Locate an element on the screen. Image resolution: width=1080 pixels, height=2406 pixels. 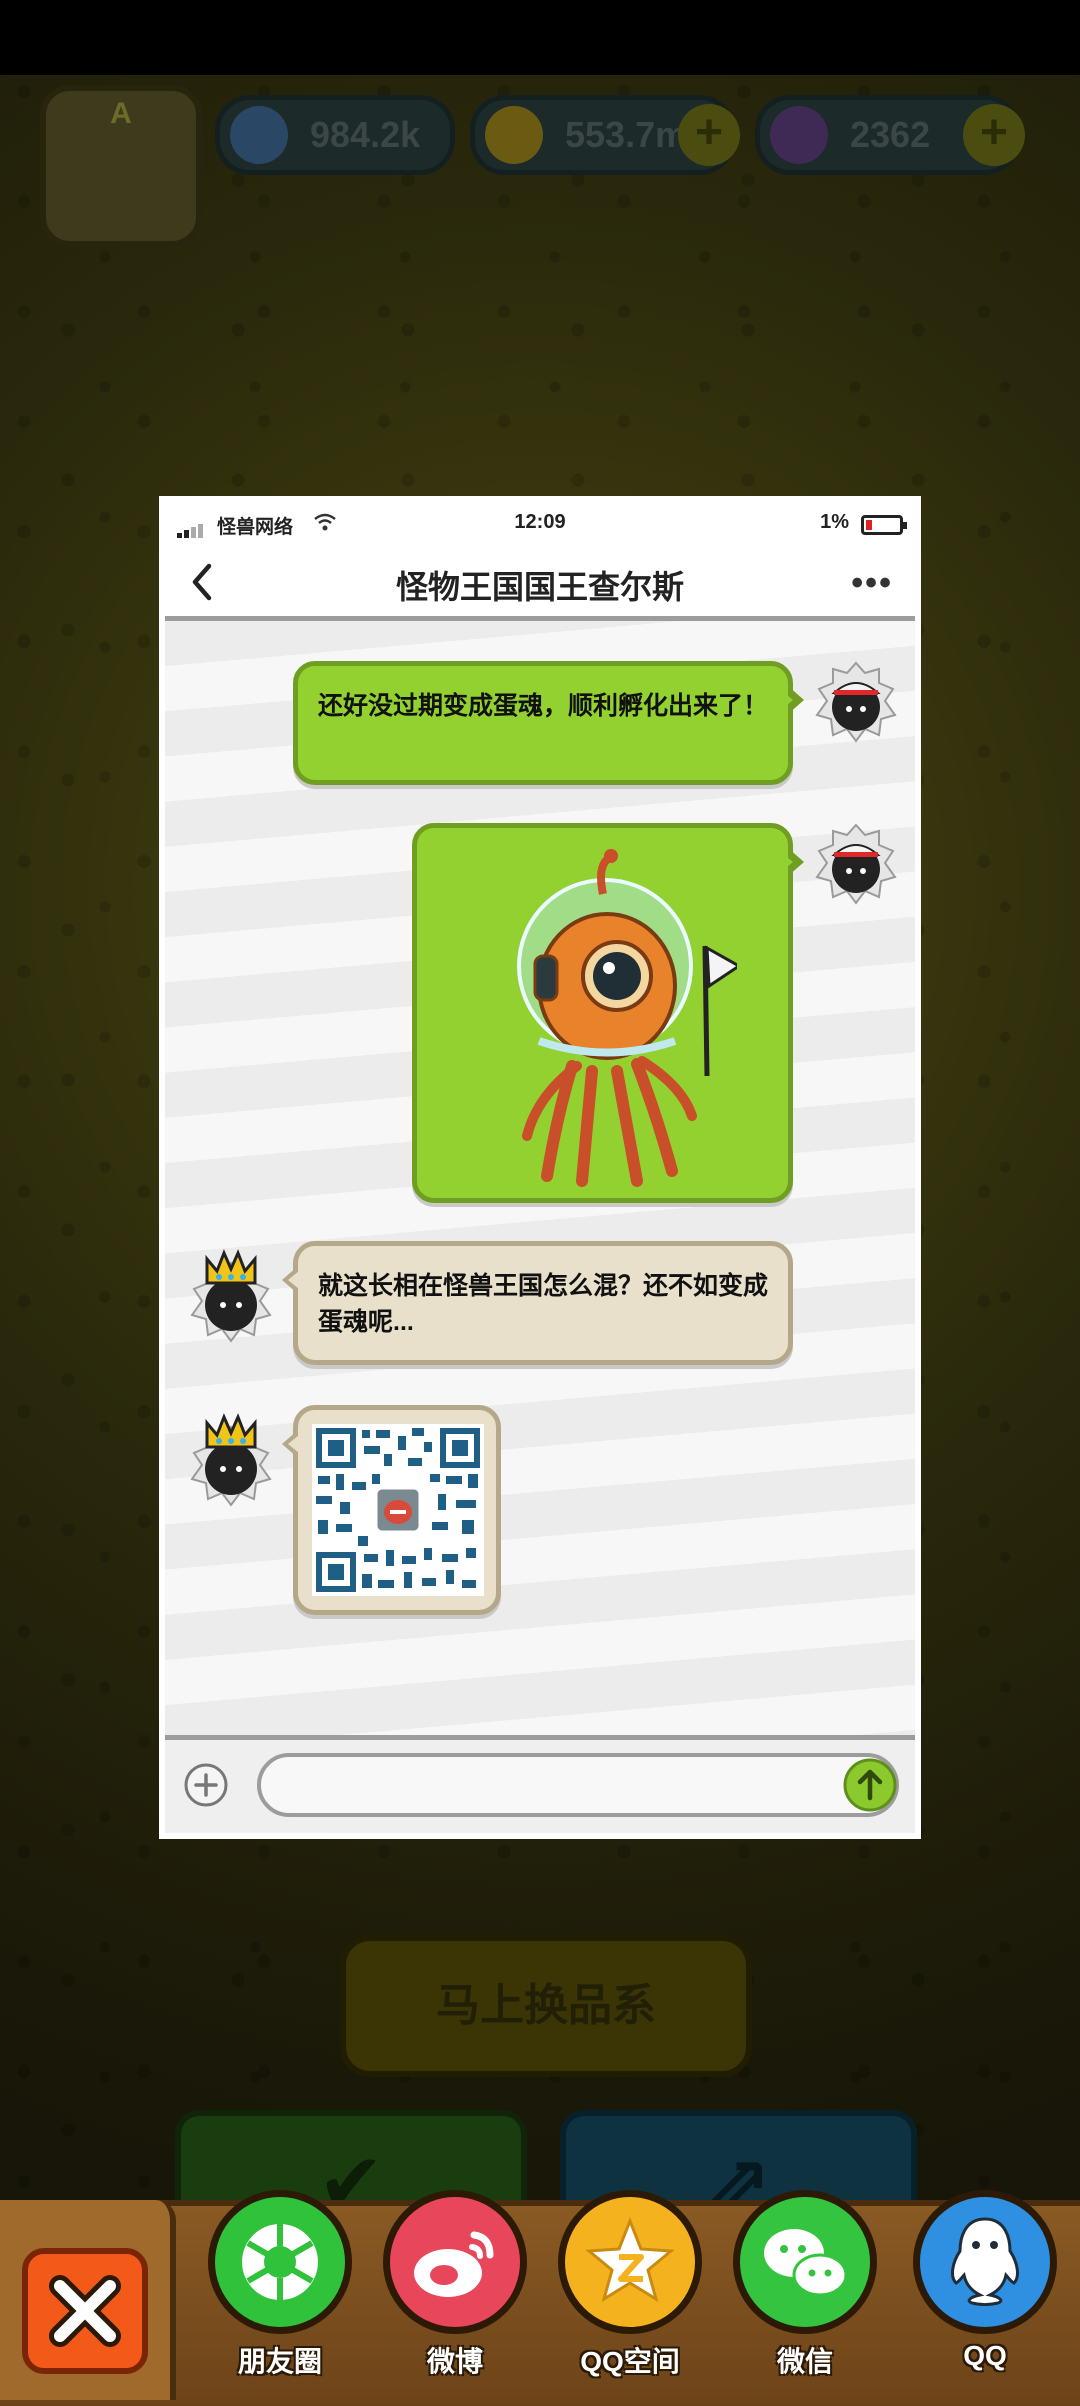
more-options-icon: ••• is located at coordinates (872, 583).